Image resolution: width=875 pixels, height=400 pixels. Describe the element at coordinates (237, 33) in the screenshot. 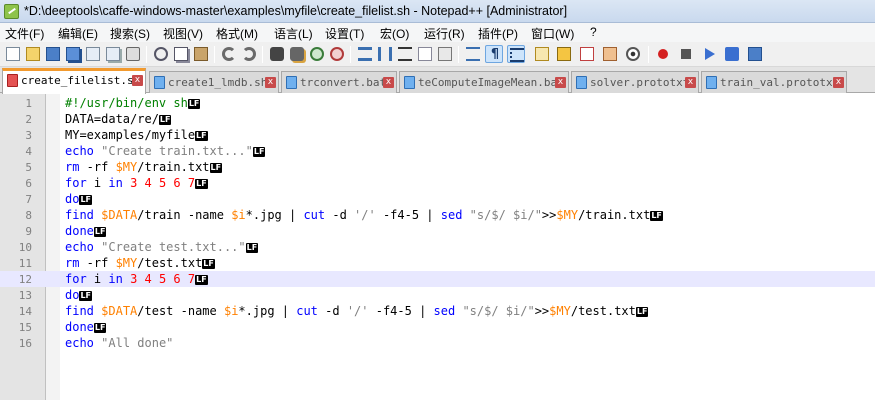

I see `menu-format: 格式(M)` at that location.